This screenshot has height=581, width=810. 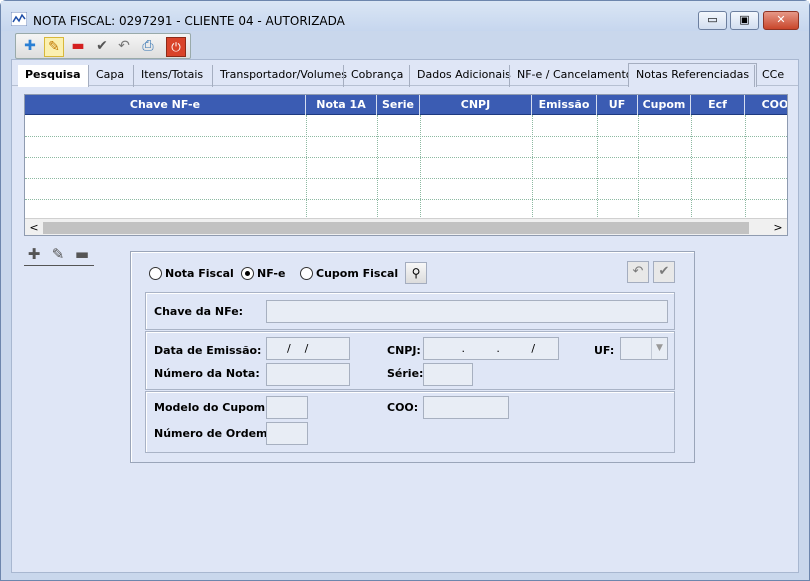 What do you see at coordinates (778, 227) in the screenshot?
I see `scroll-right-arrow-icon: >` at bounding box center [778, 227].